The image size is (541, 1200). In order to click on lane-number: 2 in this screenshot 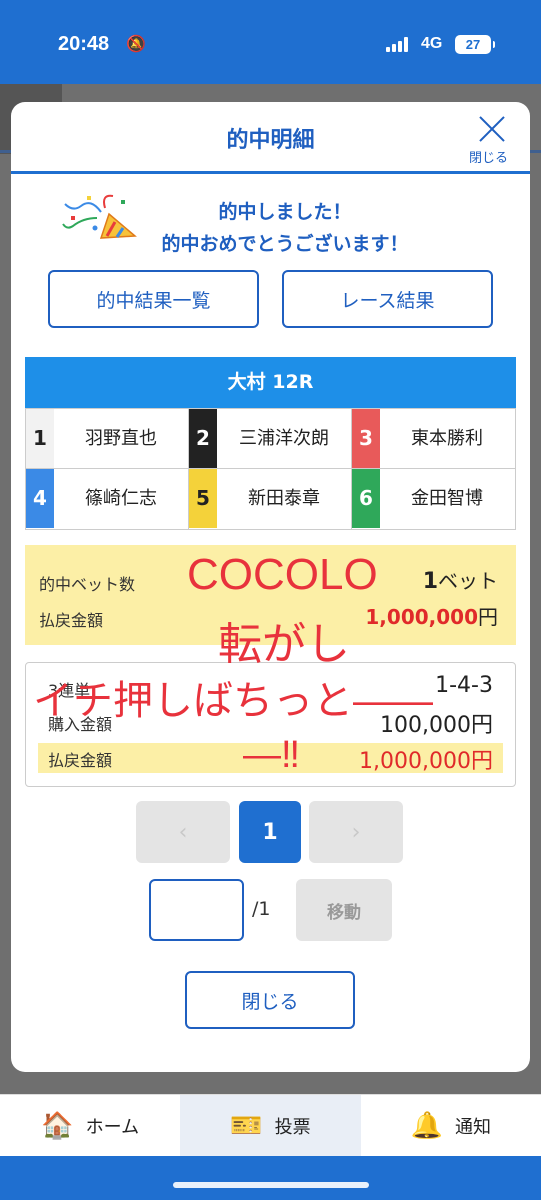, I will do `click(203, 438)`.